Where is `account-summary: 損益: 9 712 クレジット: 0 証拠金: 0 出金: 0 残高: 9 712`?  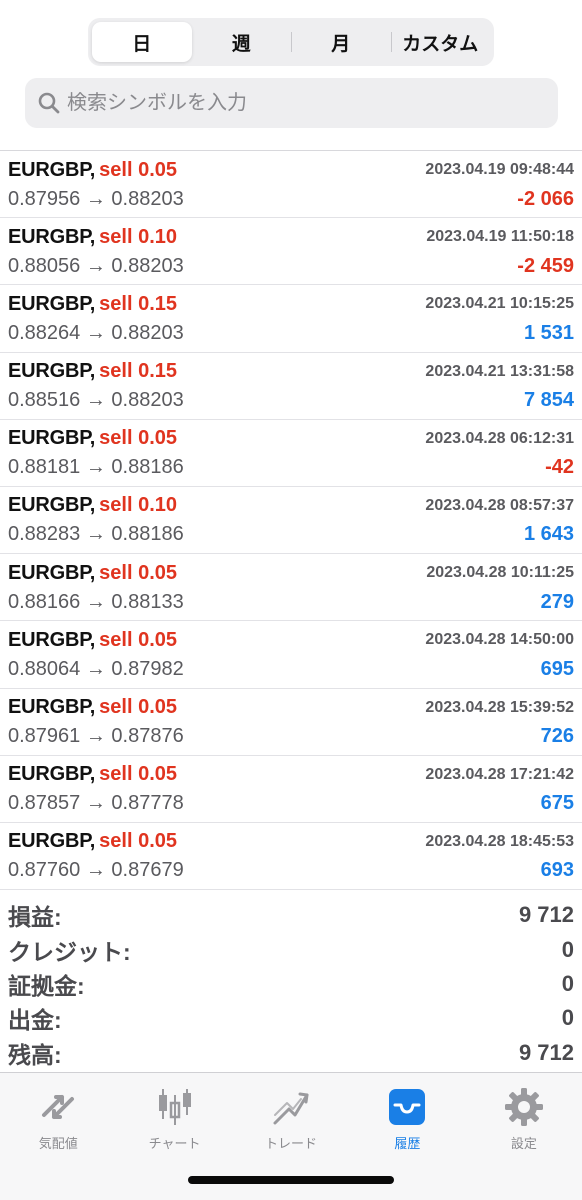 account-summary: 損益: 9 712 クレジット: 0 証拠金: 0 出金: 0 残高: 9 712 is located at coordinates (291, 984).